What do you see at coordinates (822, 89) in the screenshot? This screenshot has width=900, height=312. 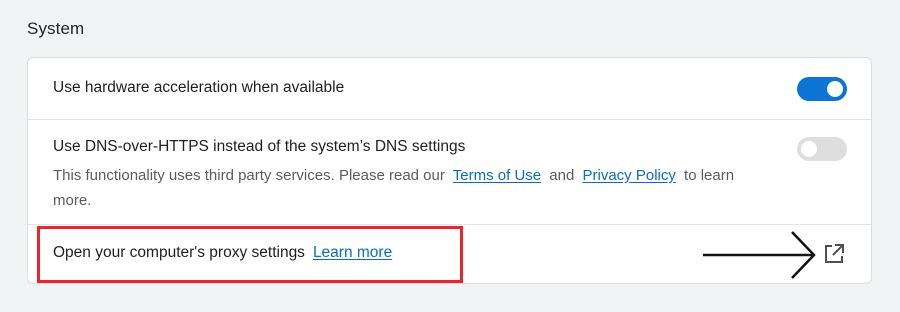 I see `hardware-acceleration-toggle` at bounding box center [822, 89].